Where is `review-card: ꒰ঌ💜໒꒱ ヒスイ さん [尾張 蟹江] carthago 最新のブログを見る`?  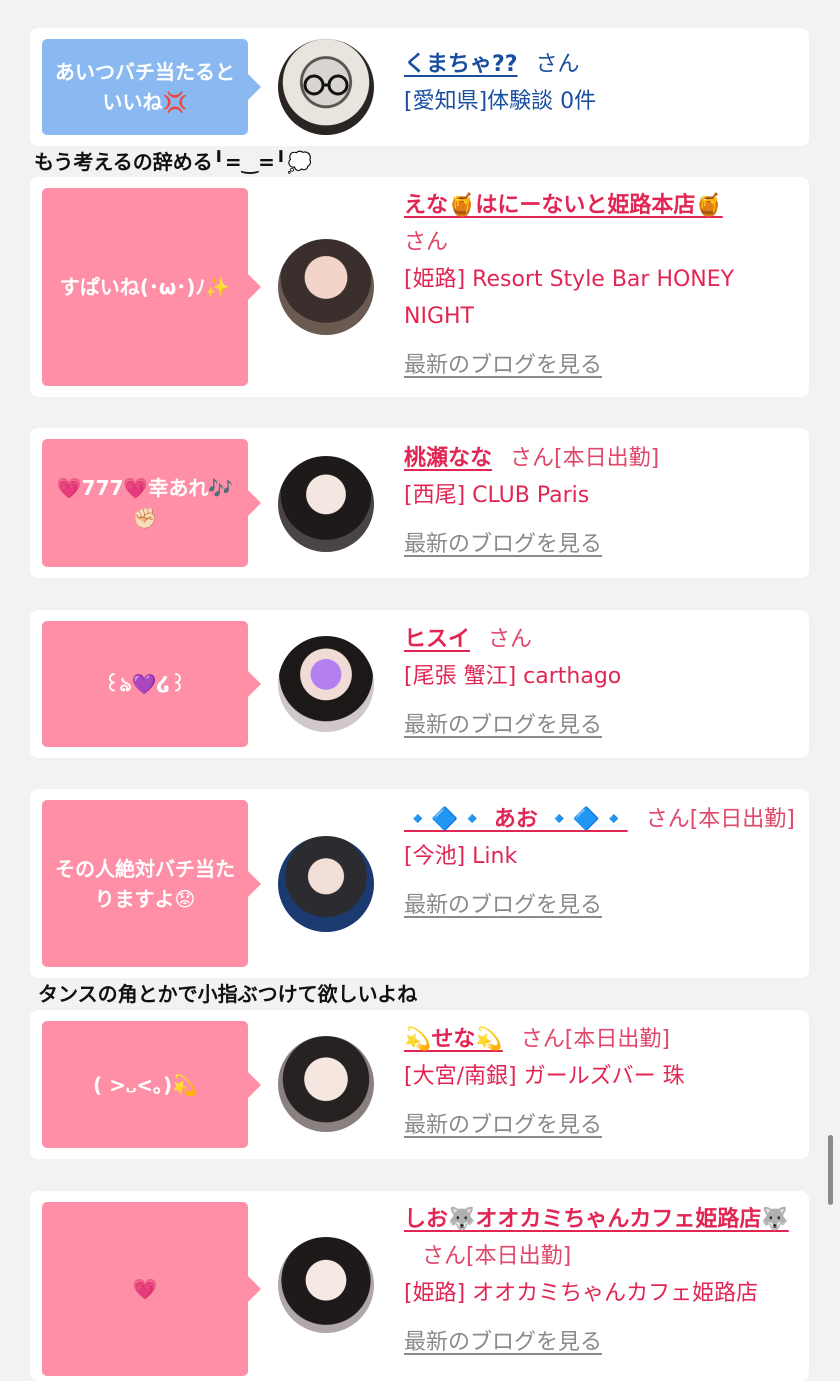
review-card: ꒰ঌ💜໒꒱ ヒスイ さん [尾張 蟹江] carthago 最新のブログを見る is located at coordinates (419, 684).